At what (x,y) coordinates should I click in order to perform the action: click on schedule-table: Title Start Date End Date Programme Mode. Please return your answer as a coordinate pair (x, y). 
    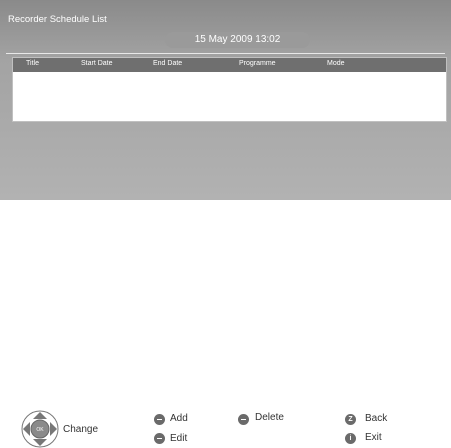
    Looking at the image, I should click on (229, 89).